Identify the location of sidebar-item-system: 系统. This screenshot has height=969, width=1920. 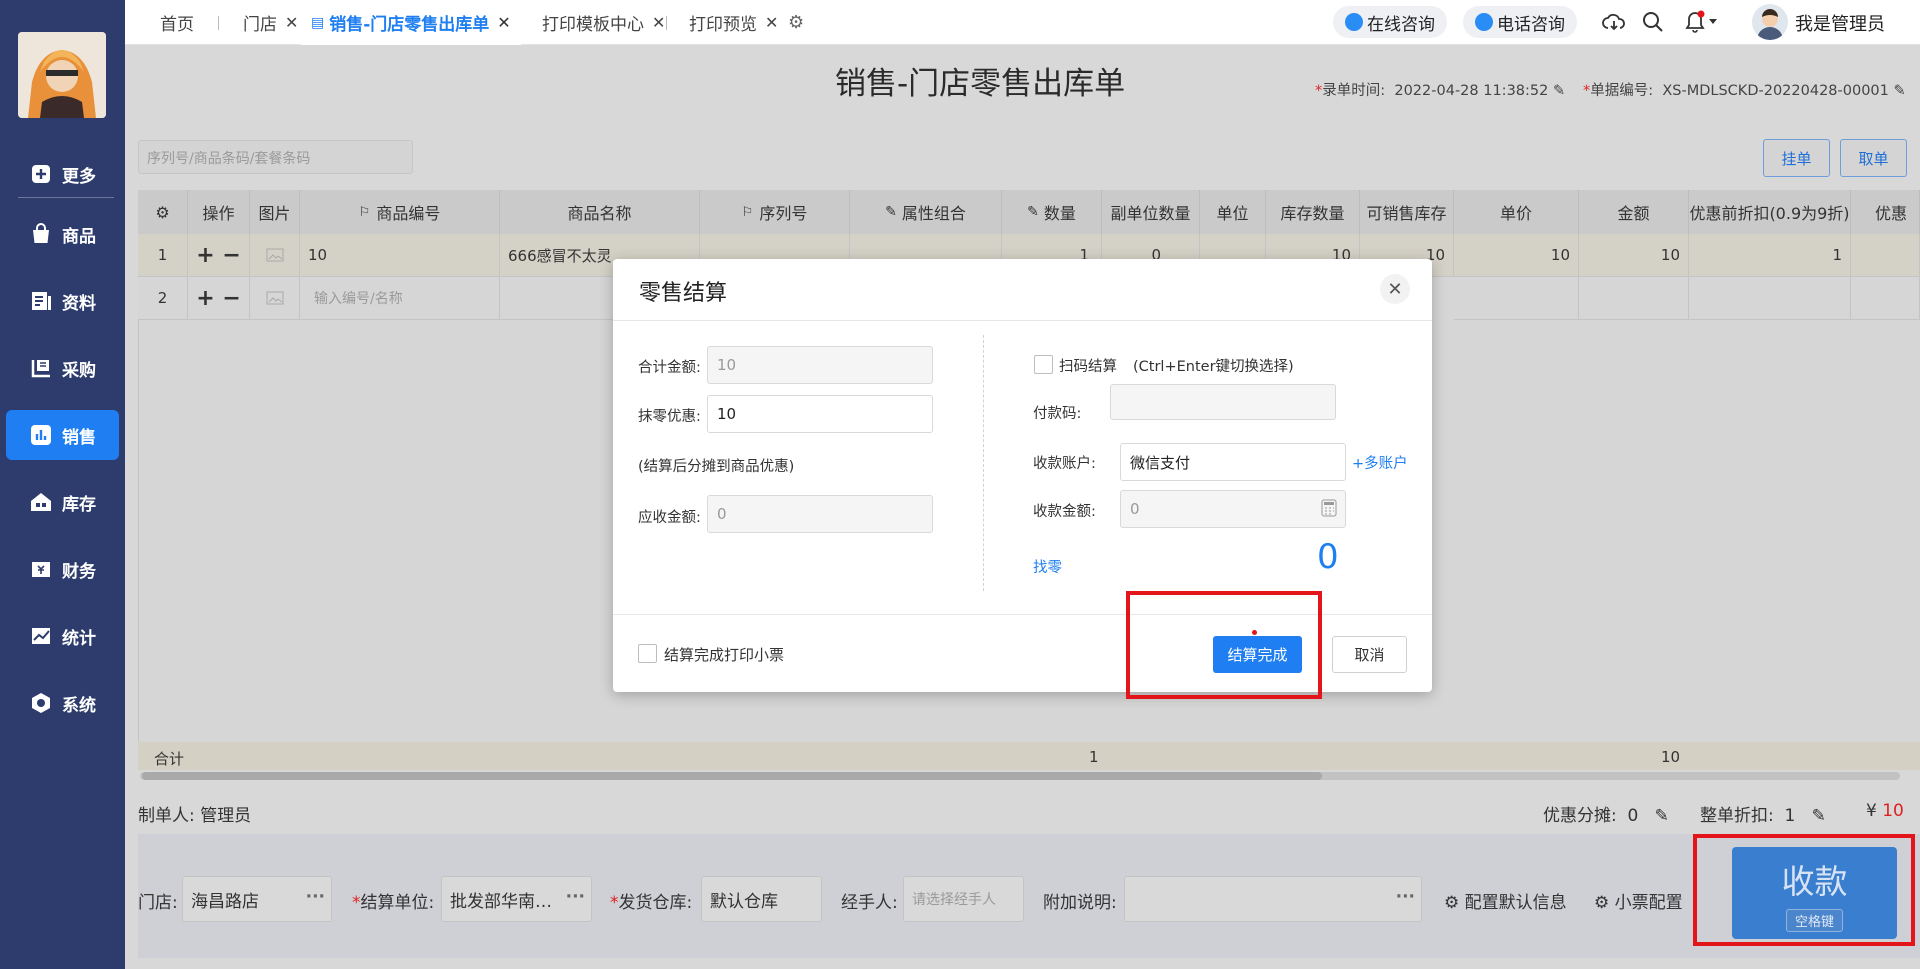
(62, 703).